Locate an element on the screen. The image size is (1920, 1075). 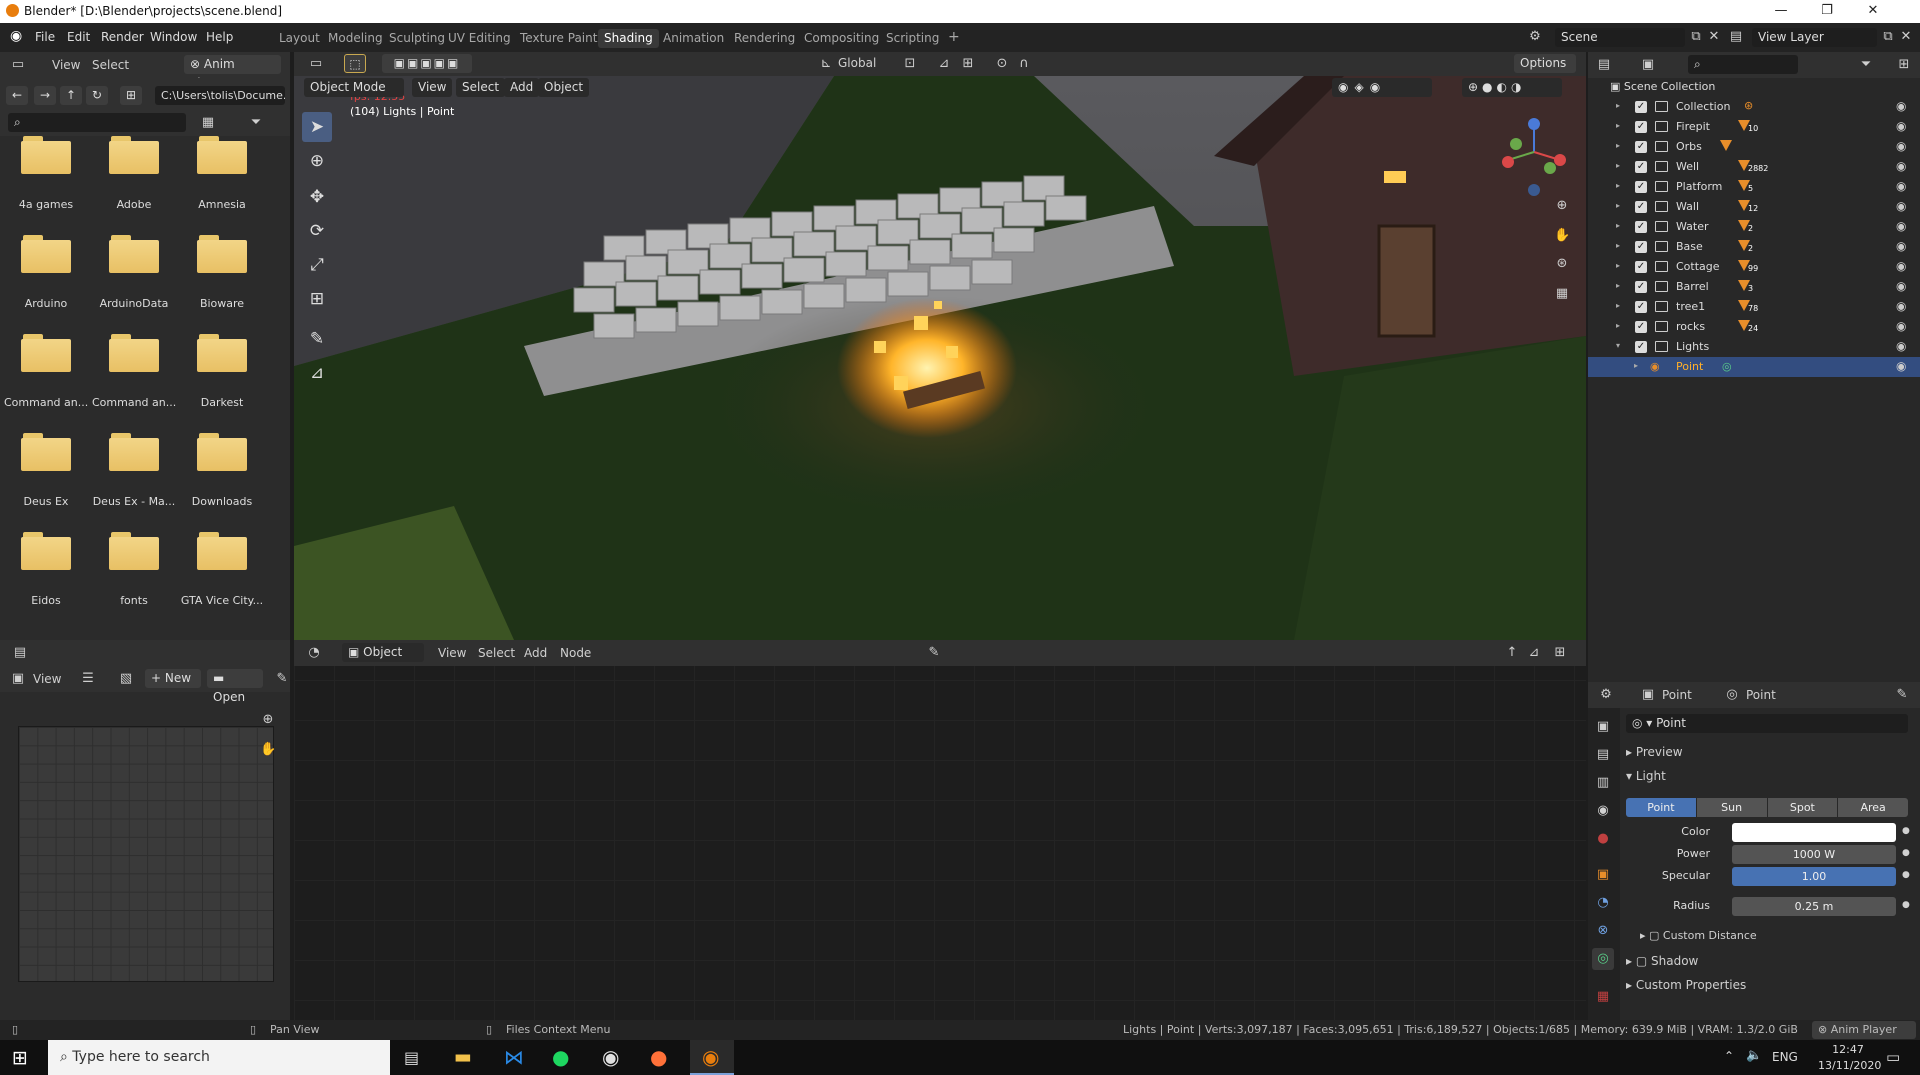
display-mode-icon: ▦ is located at coordinates (208, 123).